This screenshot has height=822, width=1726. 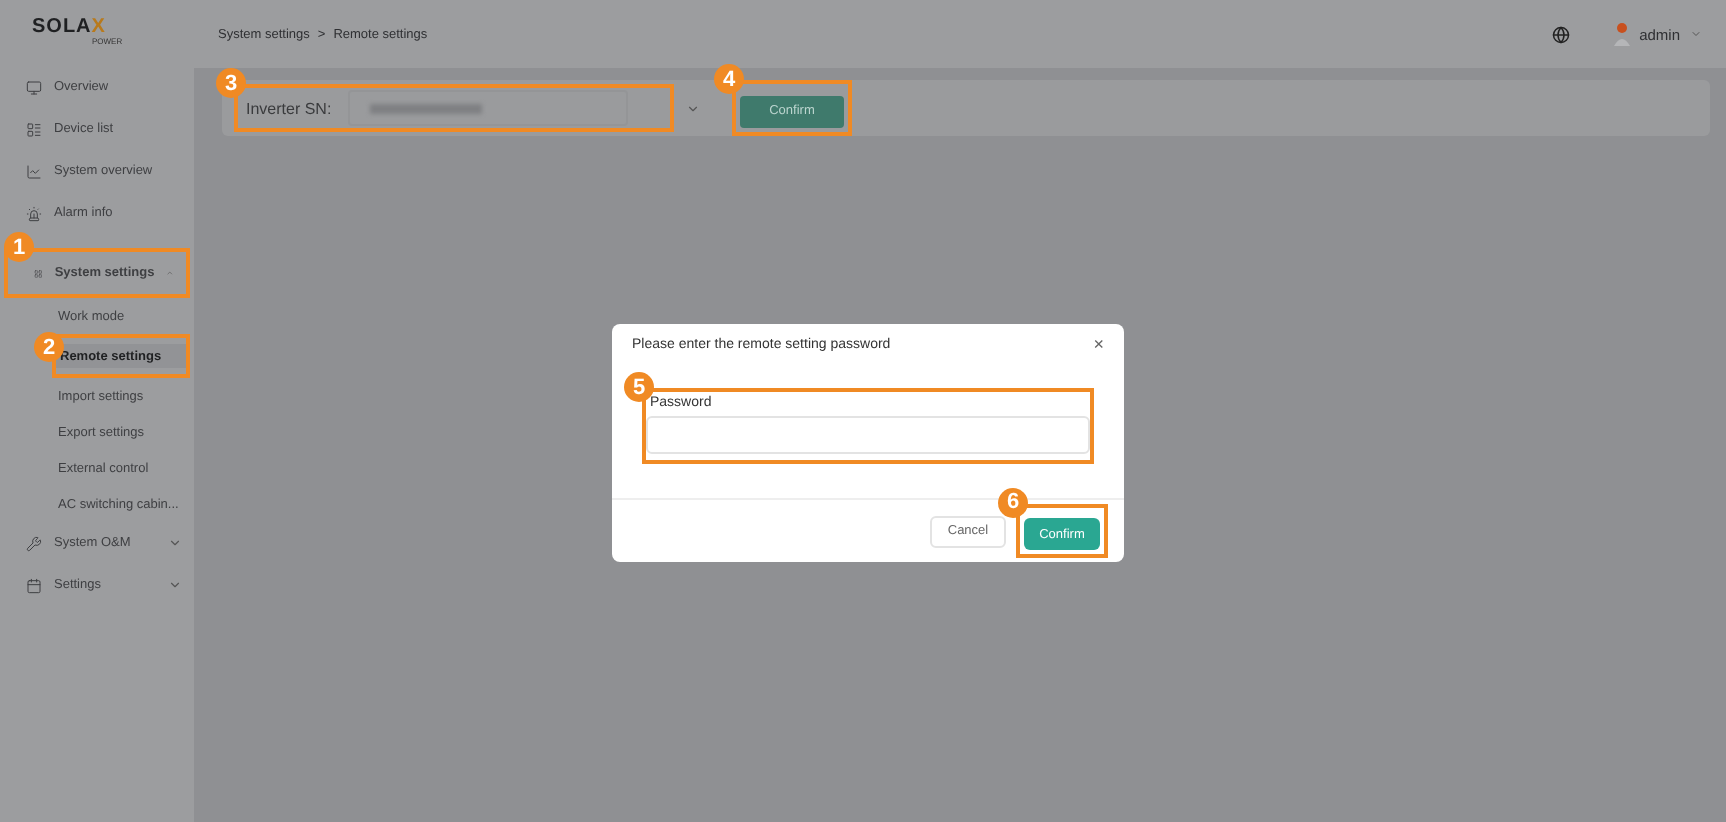 What do you see at coordinates (69, 27) in the screenshot?
I see `logo: SOLAX` at bounding box center [69, 27].